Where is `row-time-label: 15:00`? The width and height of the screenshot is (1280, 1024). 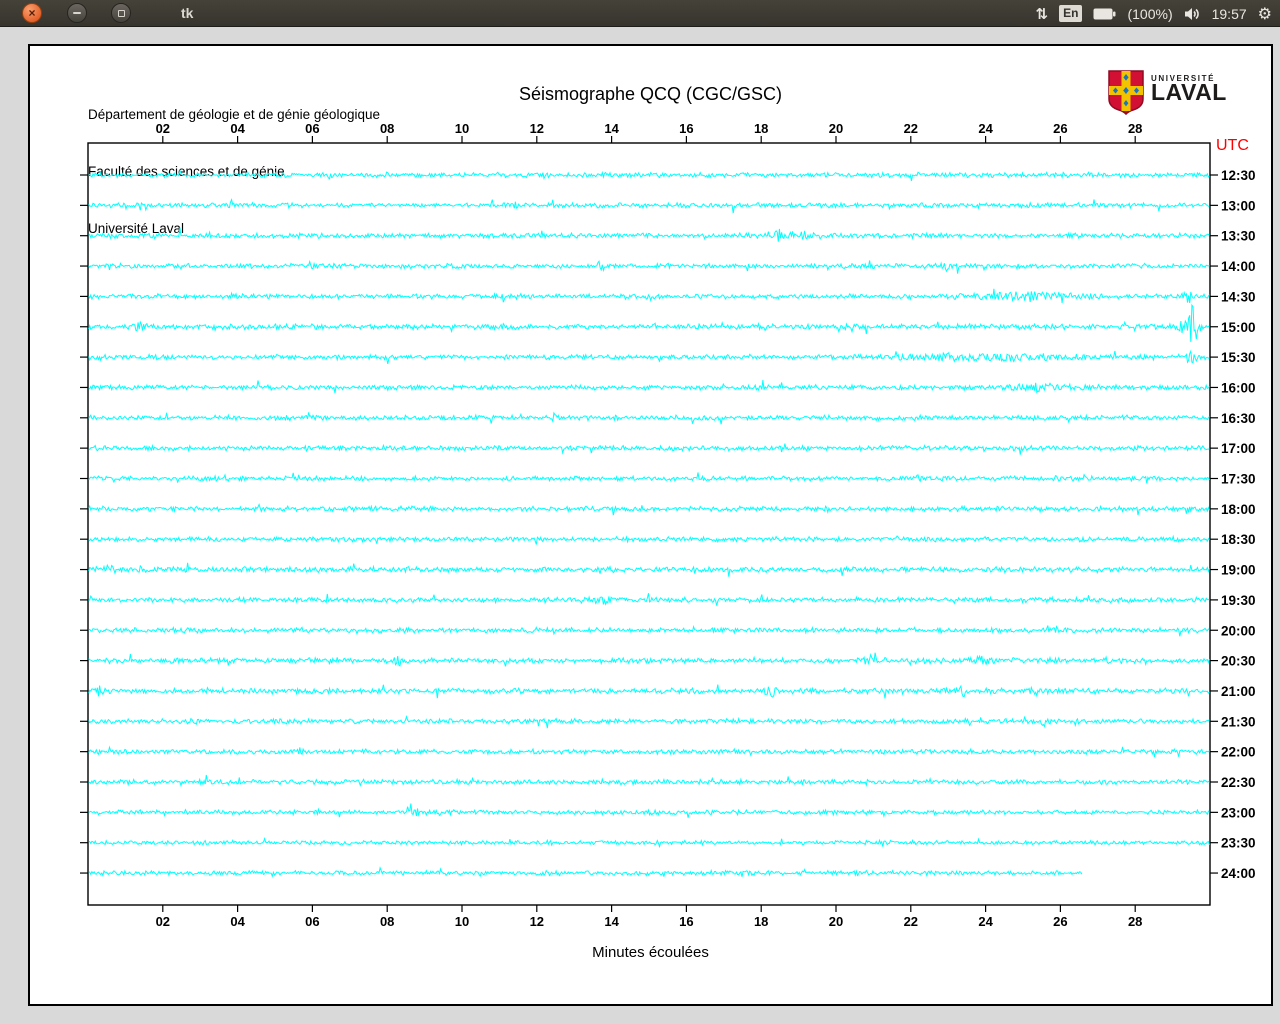
row-time-label: 15:00 is located at coordinates (1238, 327).